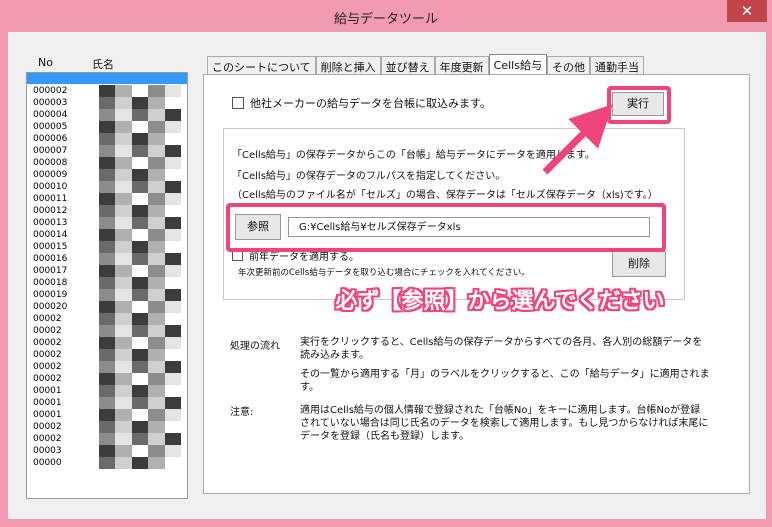 This screenshot has height=527, width=772. I want to click on arrow-icon, so click(577, 139).